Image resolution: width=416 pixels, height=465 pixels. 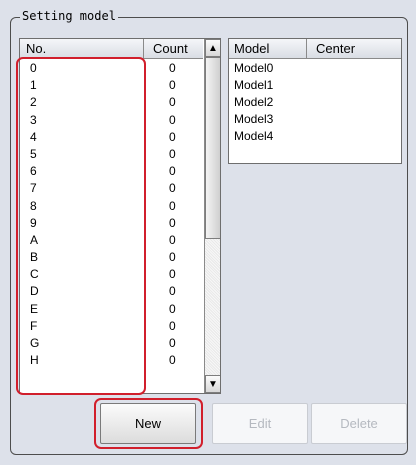 I want to click on list-header: No. Count, so click(x=111, y=49).